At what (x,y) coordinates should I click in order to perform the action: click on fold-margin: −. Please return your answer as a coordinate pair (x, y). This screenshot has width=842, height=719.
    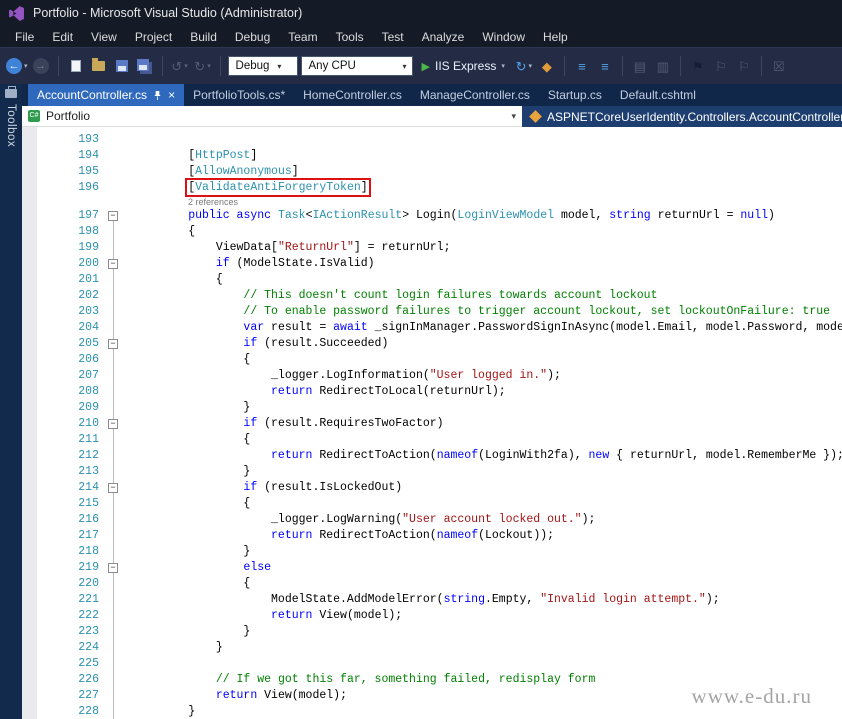
    Looking at the image, I should click on (114, 216).